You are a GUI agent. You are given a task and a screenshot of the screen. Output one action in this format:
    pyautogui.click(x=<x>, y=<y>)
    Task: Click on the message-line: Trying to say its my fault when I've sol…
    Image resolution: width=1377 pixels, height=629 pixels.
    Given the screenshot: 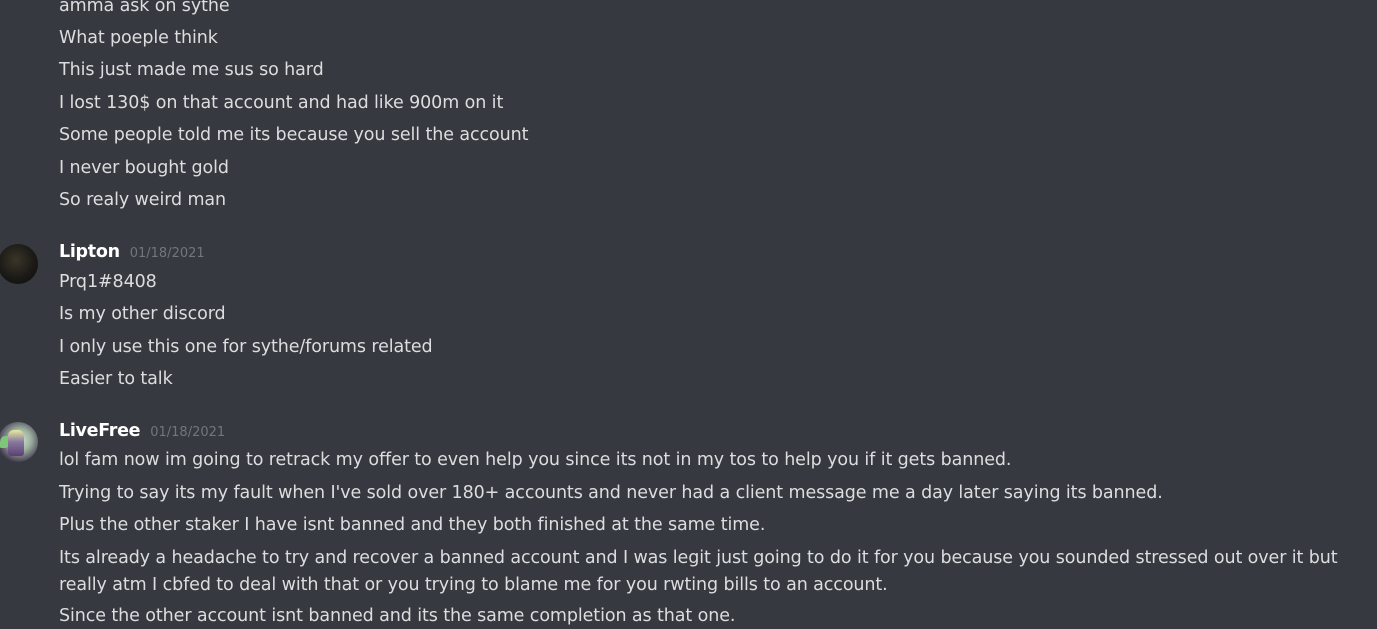 What is the action you would take?
    pyautogui.click(x=611, y=493)
    